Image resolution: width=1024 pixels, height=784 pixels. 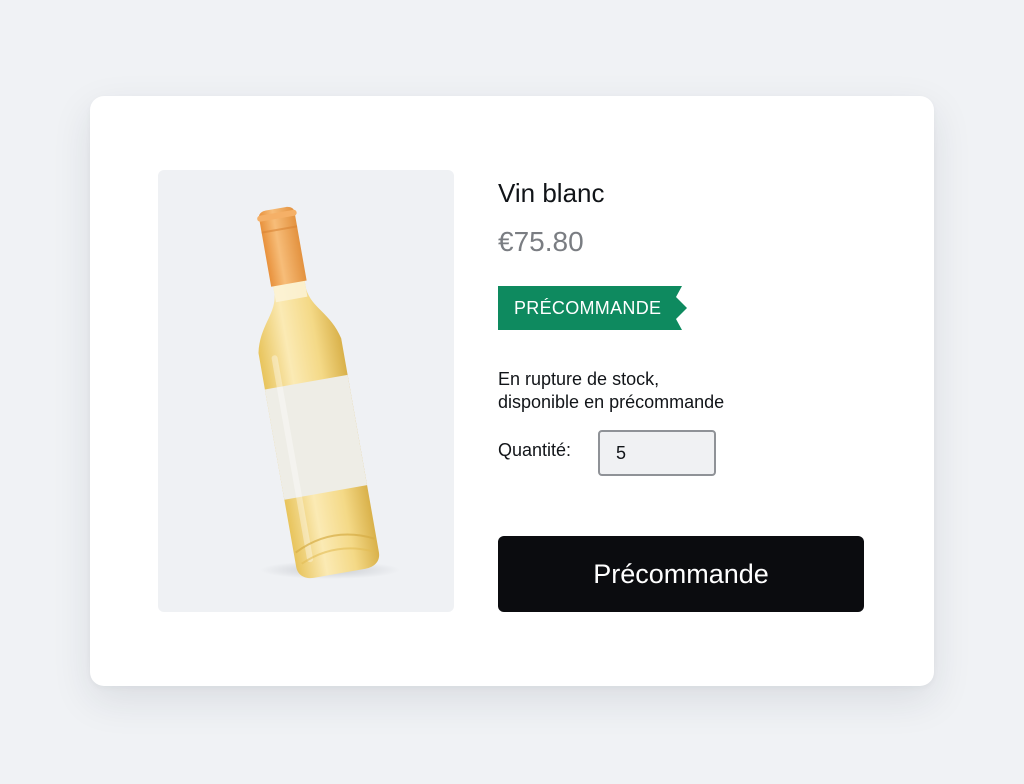 What do you see at coordinates (535, 450) in the screenshot?
I see `quantity-label: Quantité:` at bounding box center [535, 450].